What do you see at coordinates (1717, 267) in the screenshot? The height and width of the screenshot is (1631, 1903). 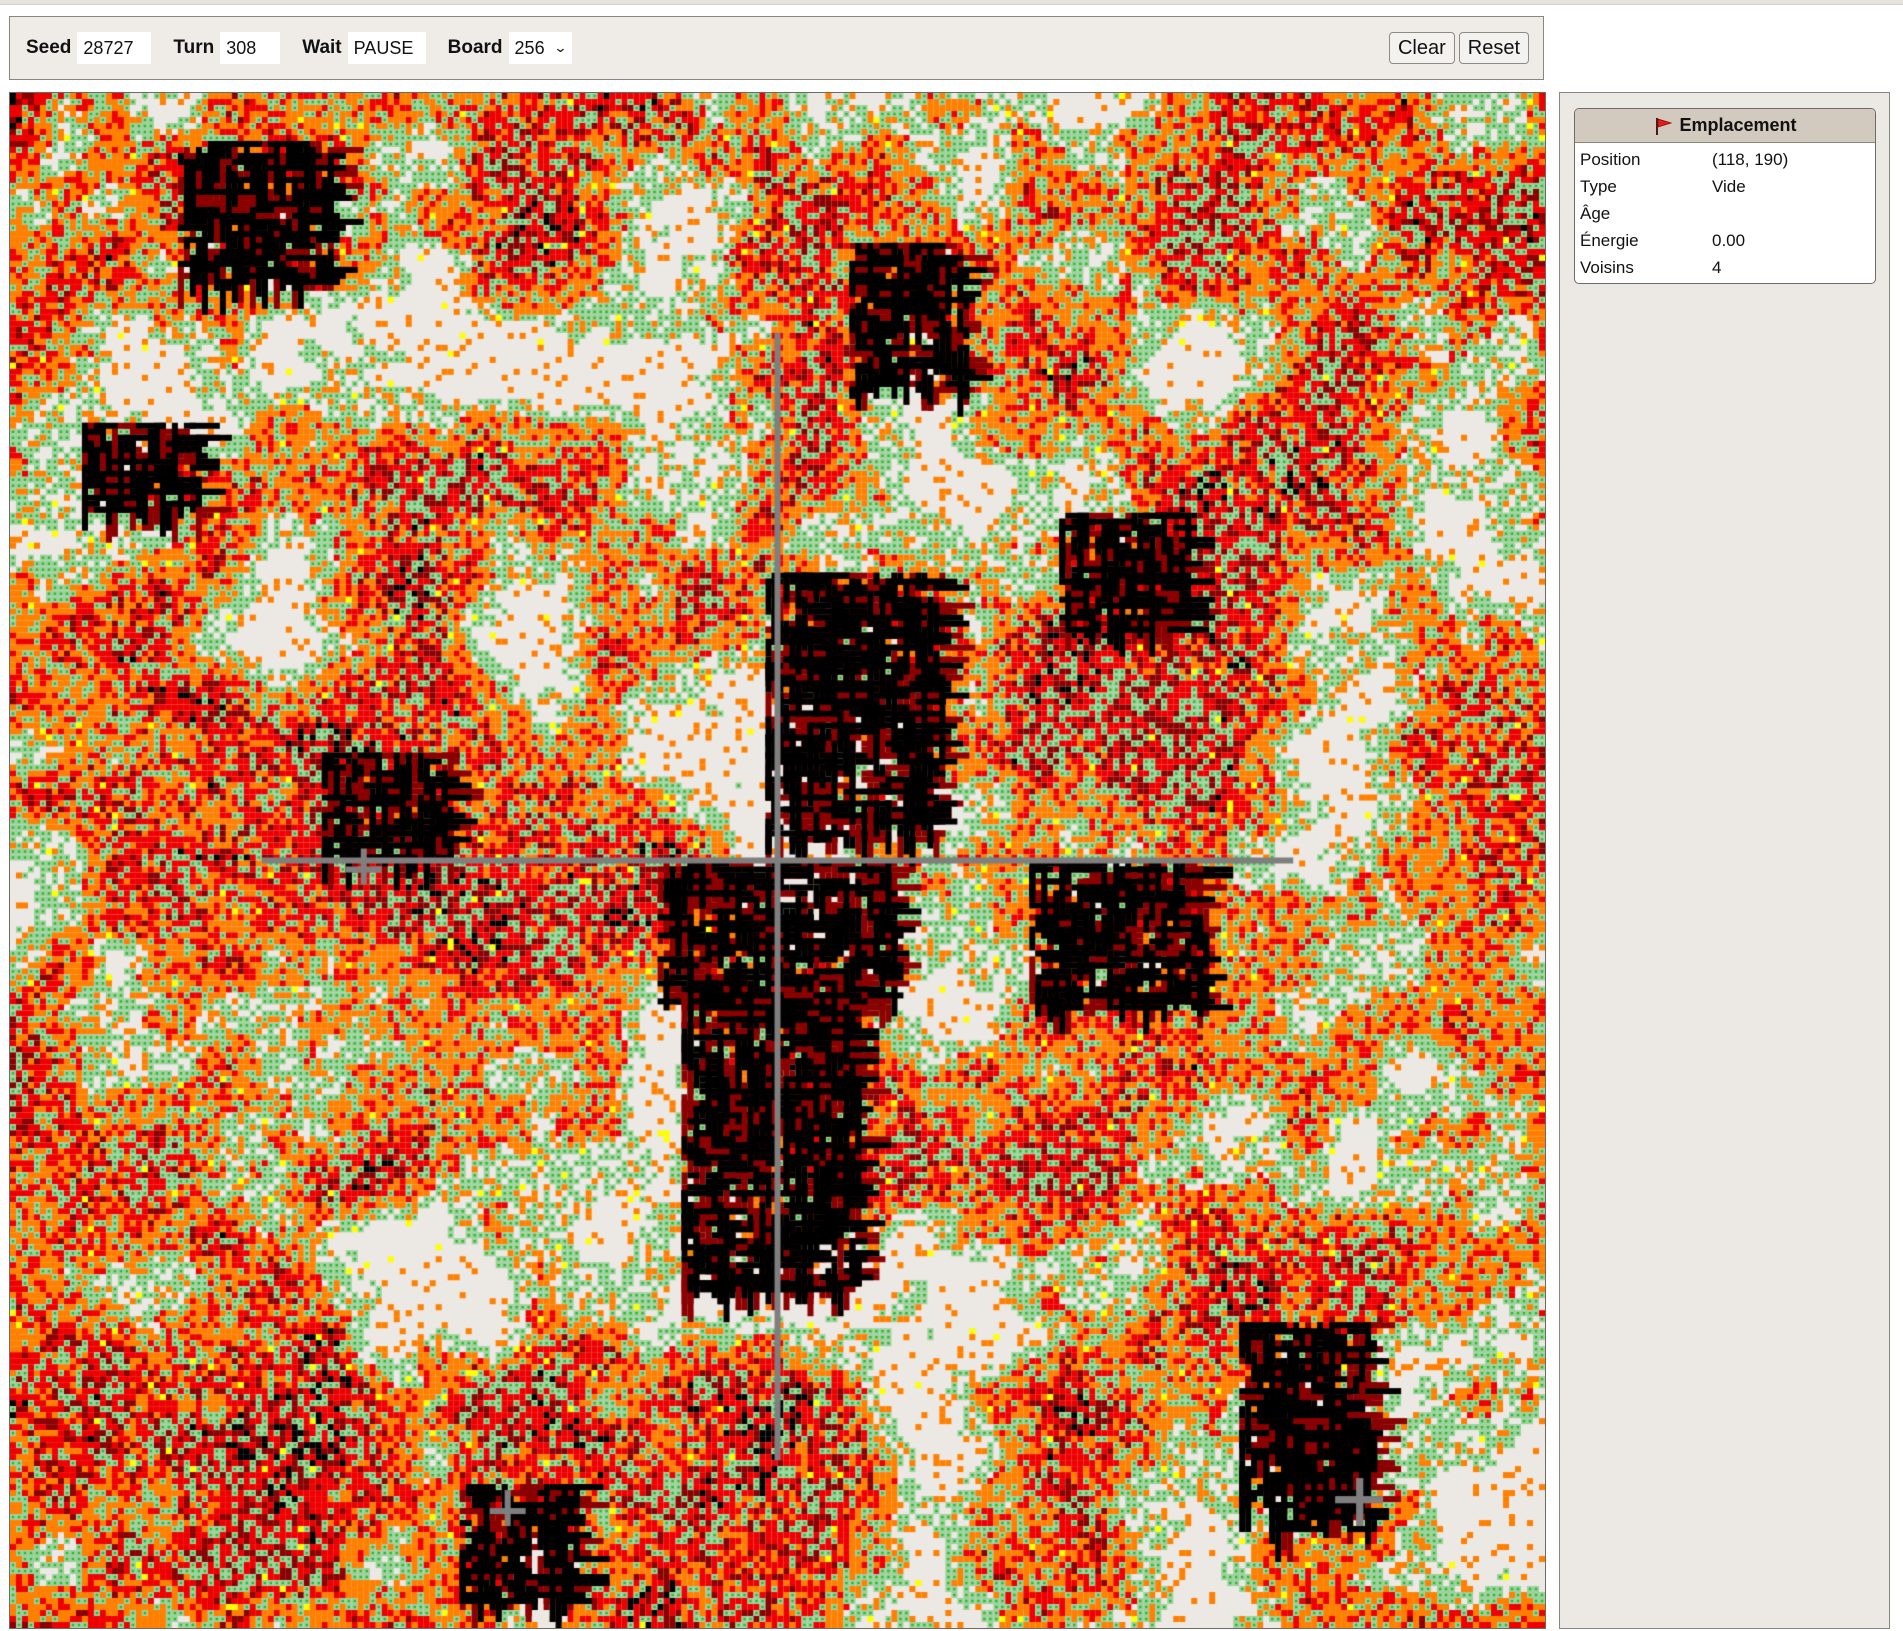 I see `info-value: 4` at bounding box center [1717, 267].